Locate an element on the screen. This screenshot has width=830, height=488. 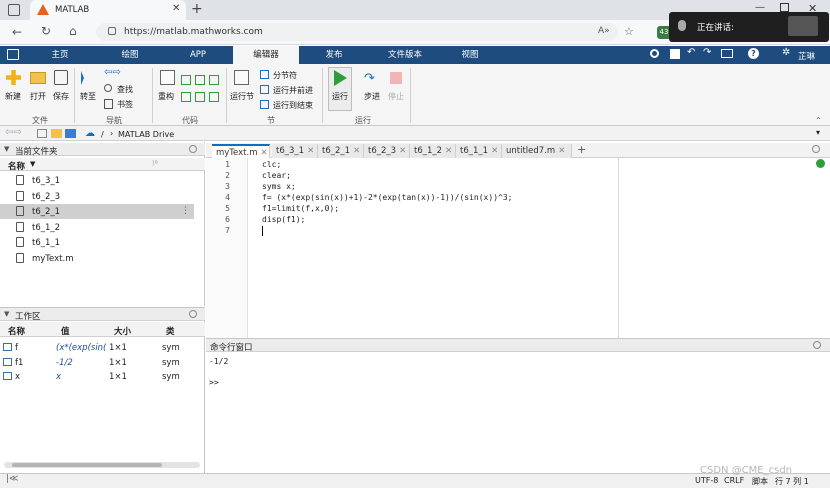
file-item: t6_1_2 is located at coordinates (46, 228).